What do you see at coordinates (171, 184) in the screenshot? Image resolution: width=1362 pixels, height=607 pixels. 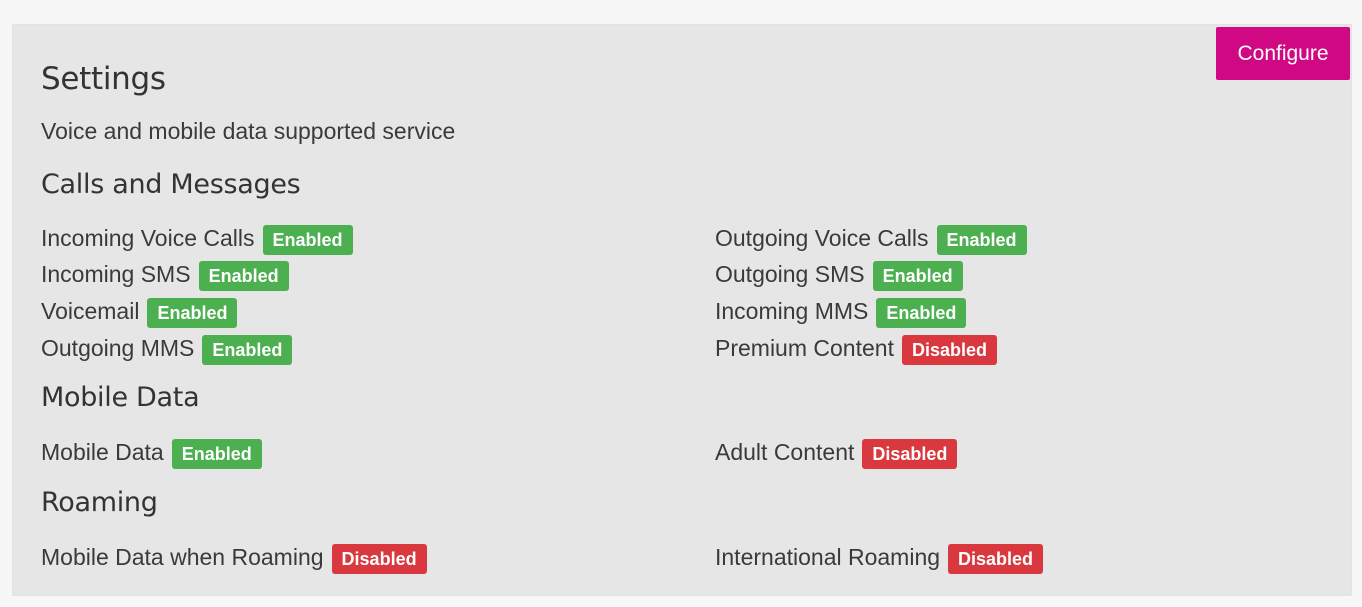 I see `section-heading-calls-and-messages: Calls and Messages` at bounding box center [171, 184].